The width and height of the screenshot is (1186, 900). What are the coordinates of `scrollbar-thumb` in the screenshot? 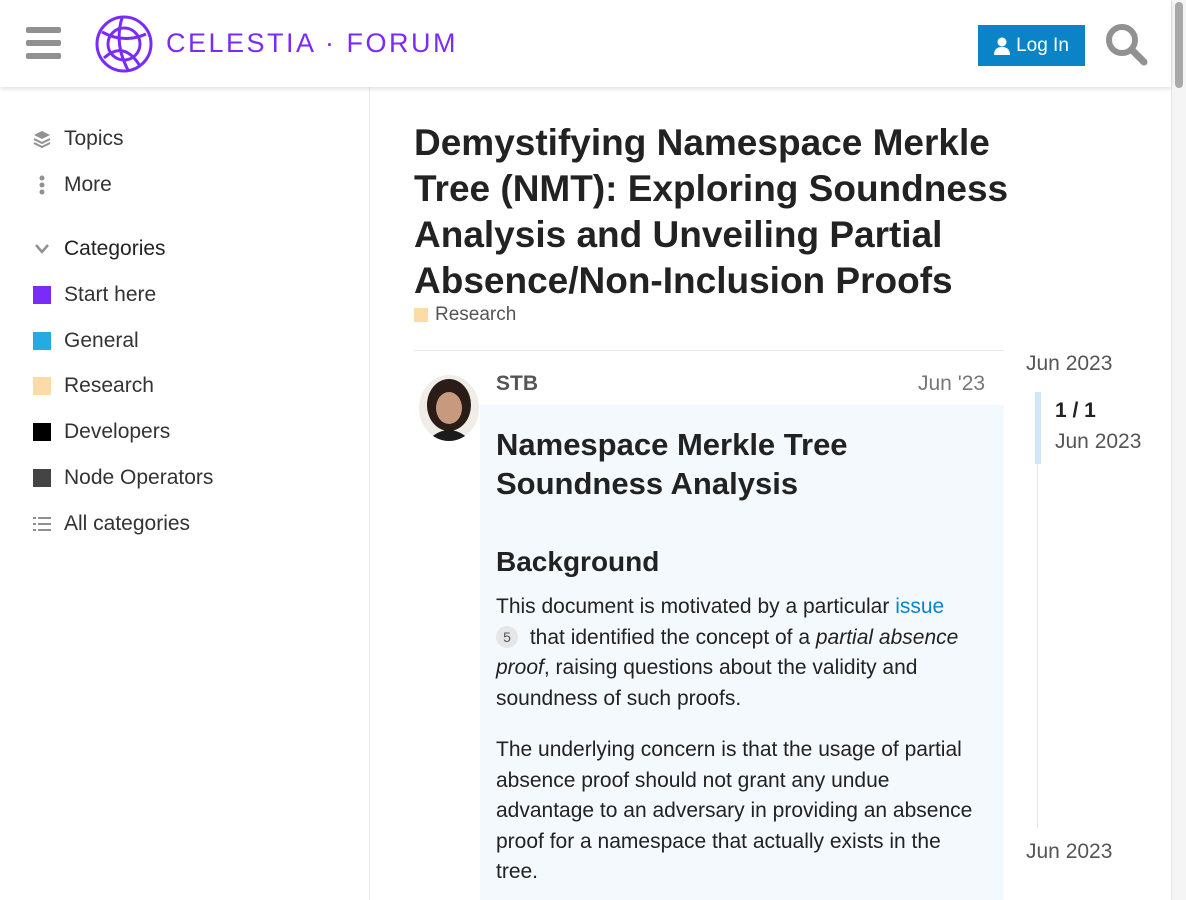 It's located at (1179, 45).